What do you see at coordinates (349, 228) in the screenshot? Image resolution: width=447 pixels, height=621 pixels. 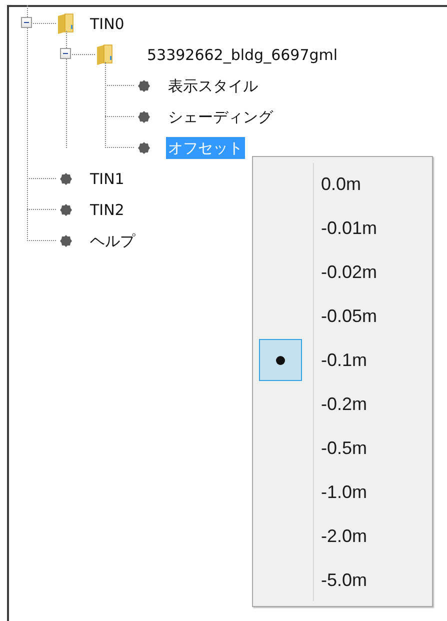 I see `menu-item: -0.01m` at bounding box center [349, 228].